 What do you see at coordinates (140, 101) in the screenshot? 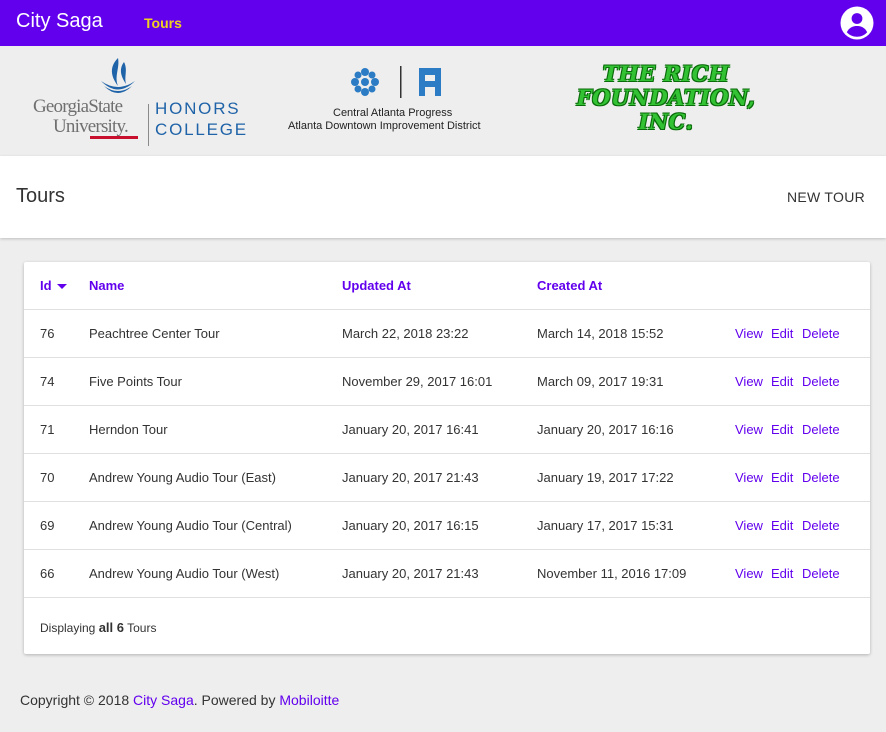
I see `gsu-honors-logo: GeorgiaState University. HONORS COLLEGE` at bounding box center [140, 101].